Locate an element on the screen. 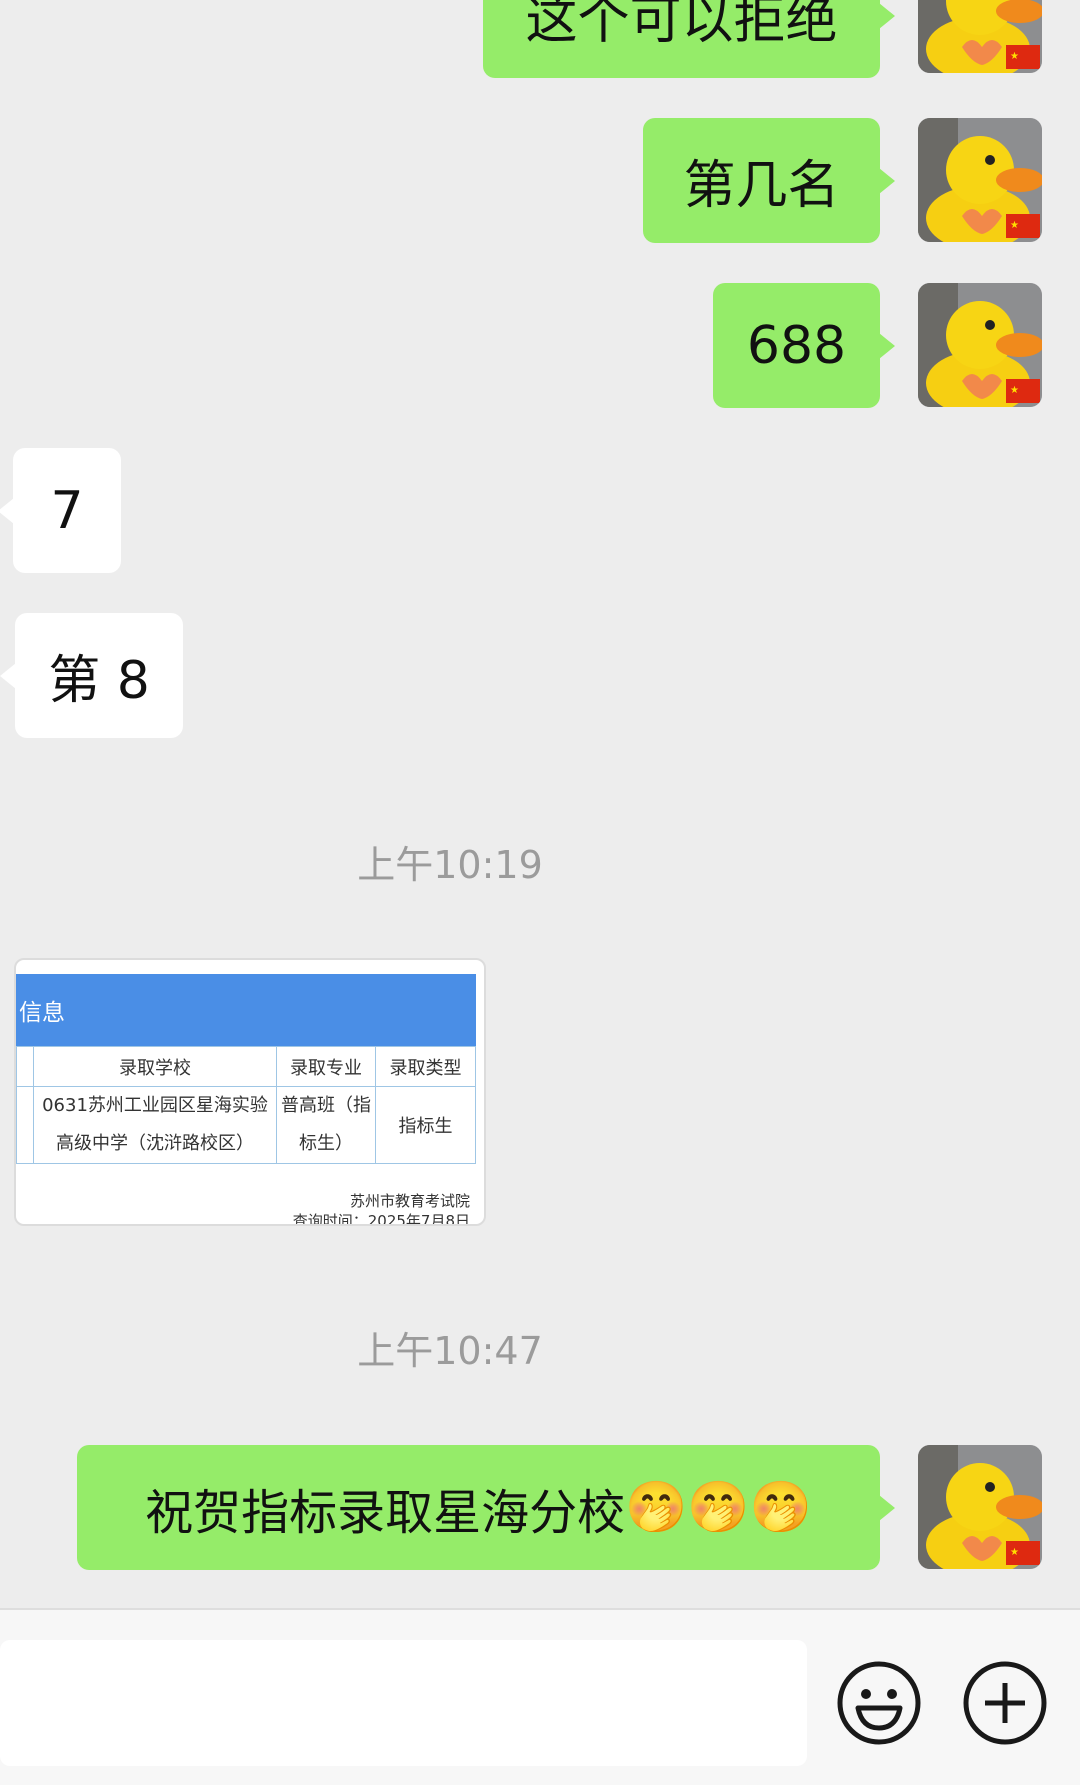 This screenshot has height=1785, width=1080. timestamp: 上午10:19 is located at coordinates (450, 865).